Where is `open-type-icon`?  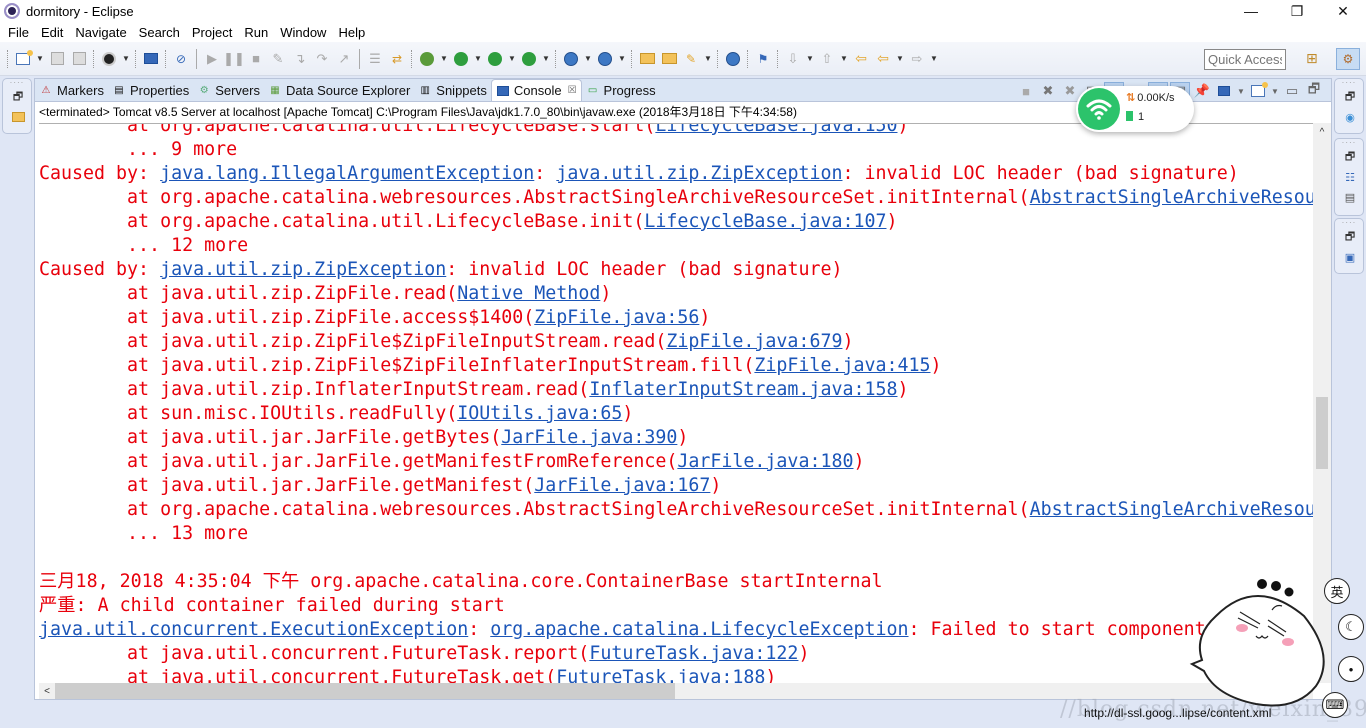 open-type-icon is located at coordinates (647, 59).